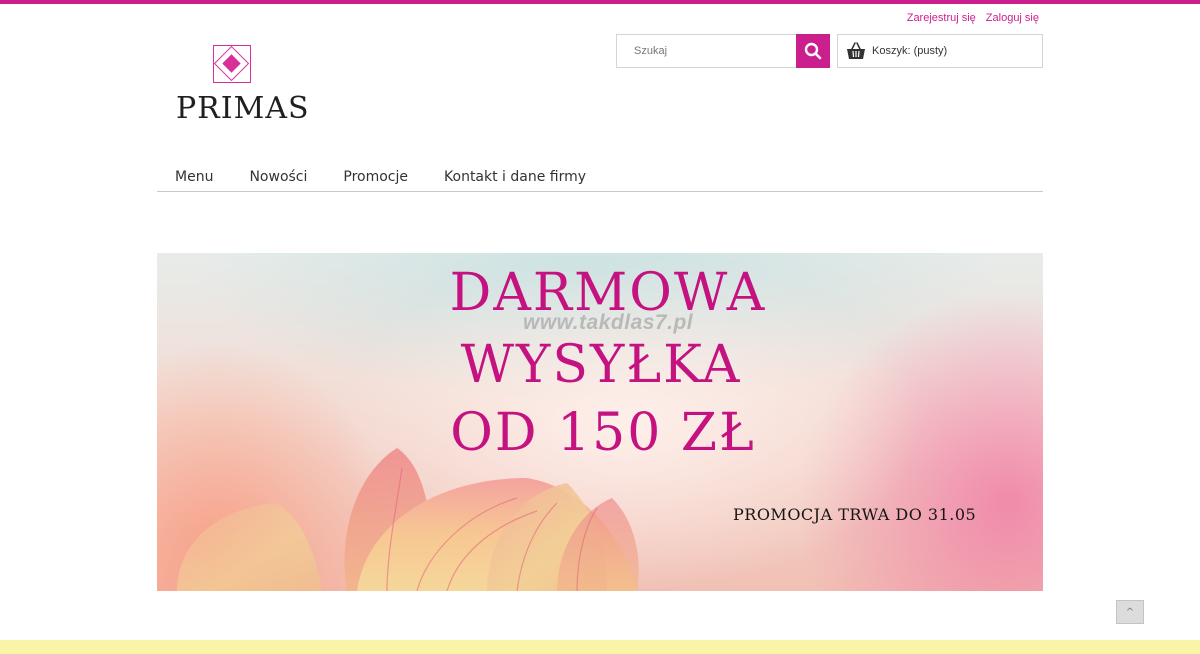 This screenshot has width=1200, height=654. I want to click on search-button, so click(813, 51).